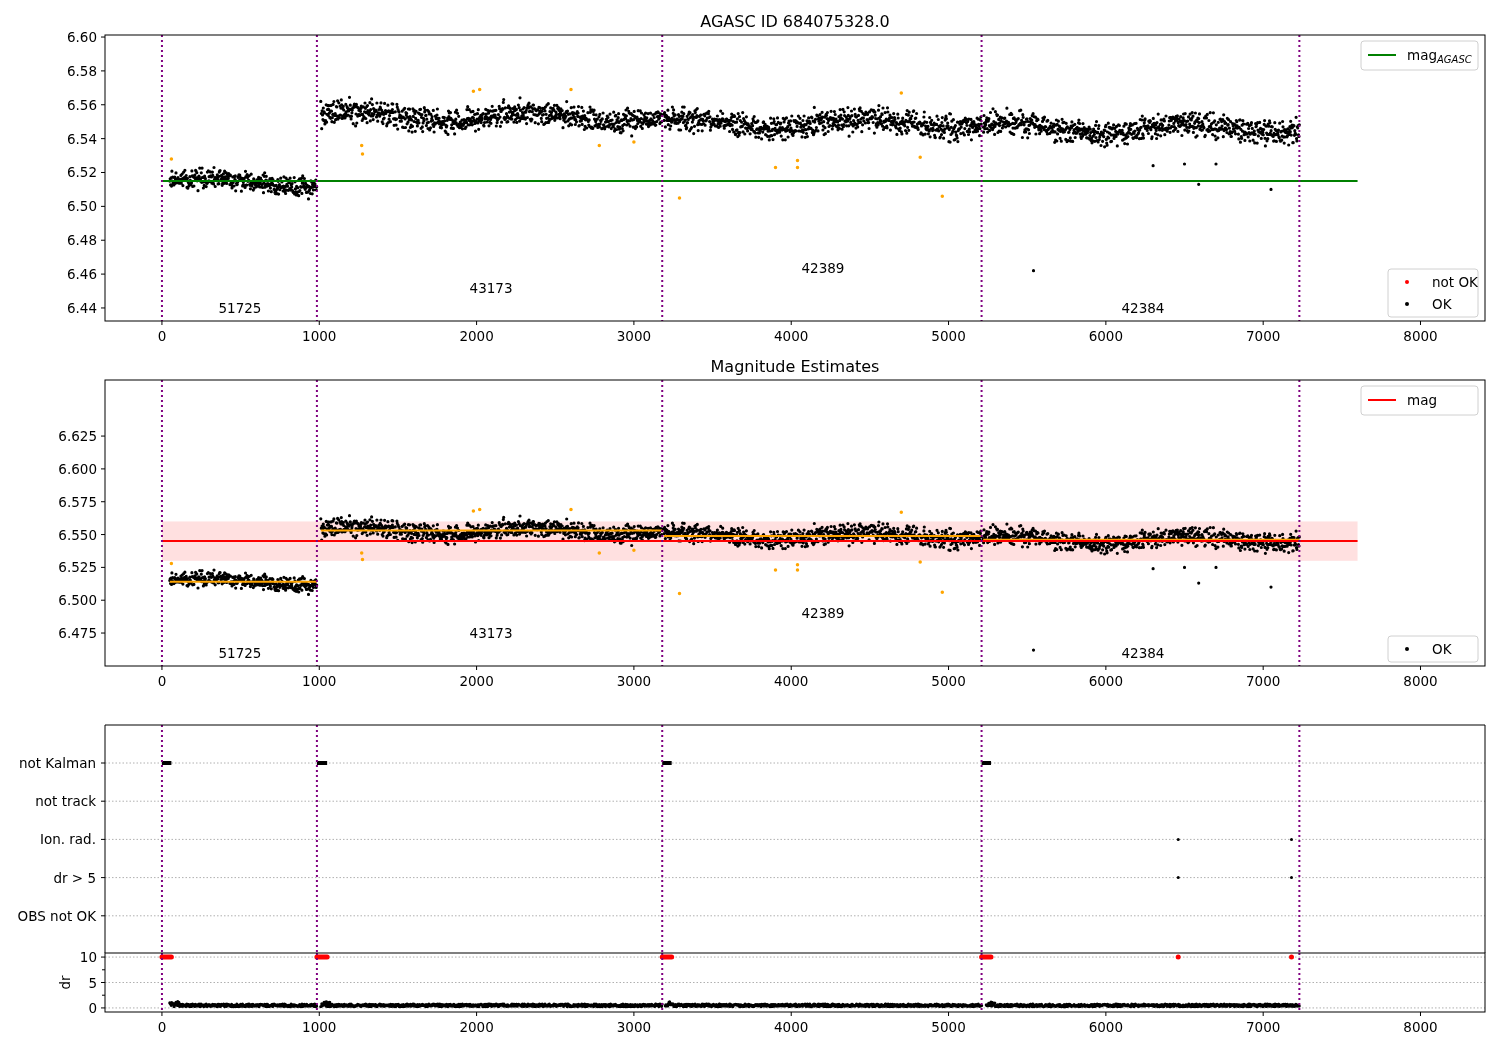 The image size is (1500, 1050). What do you see at coordinates (81, 138) in the screenshot?
I see `tick-label: 6.54` at bounding box center [81, 138].